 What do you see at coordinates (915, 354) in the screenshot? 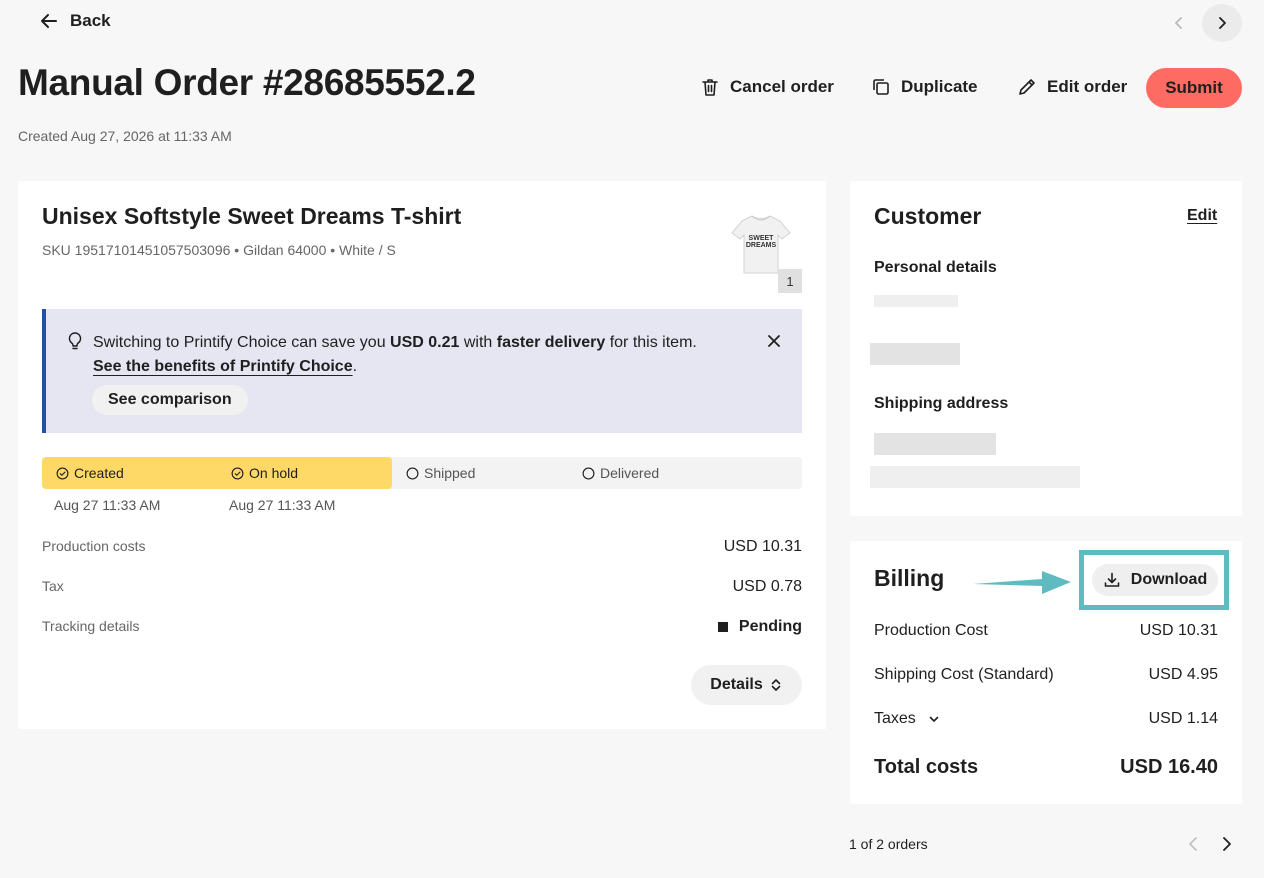
I see `redacted-email` at bounding box center [915, 354].